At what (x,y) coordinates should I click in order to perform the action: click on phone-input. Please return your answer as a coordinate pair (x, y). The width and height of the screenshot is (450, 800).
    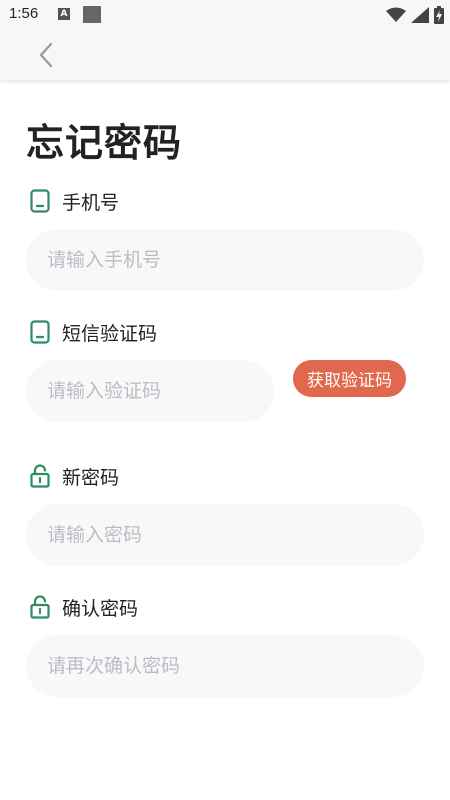
    Looking at the image, I should click on (234, 260).